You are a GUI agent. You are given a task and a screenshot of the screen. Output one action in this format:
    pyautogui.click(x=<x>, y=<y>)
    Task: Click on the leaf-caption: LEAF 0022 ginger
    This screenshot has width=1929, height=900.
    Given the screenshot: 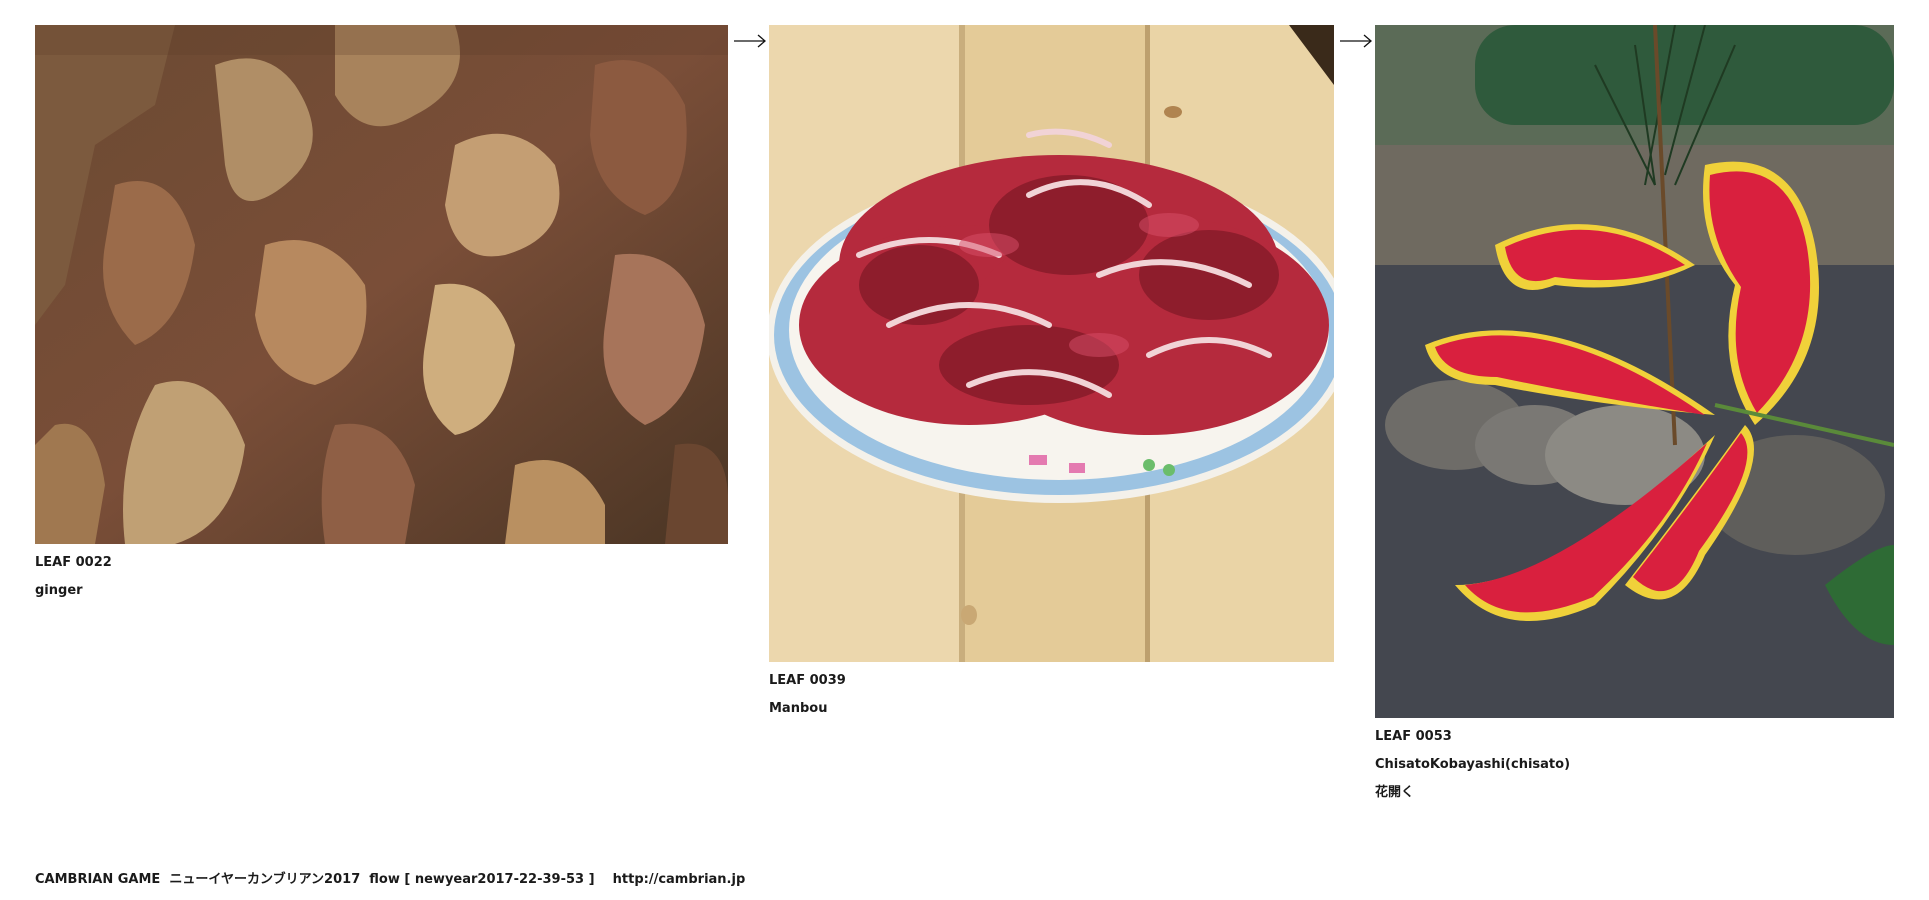 What is the action you would take?
    pyautogui.click(x=73, y=583)
    